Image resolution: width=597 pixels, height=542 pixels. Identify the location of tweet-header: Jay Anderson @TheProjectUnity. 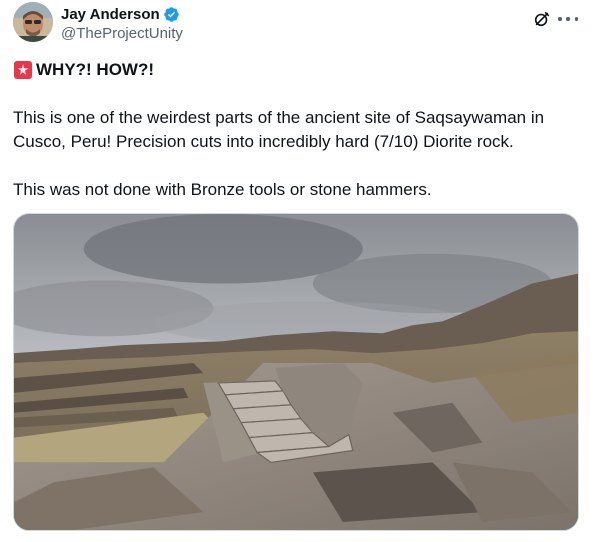
(300, 24).